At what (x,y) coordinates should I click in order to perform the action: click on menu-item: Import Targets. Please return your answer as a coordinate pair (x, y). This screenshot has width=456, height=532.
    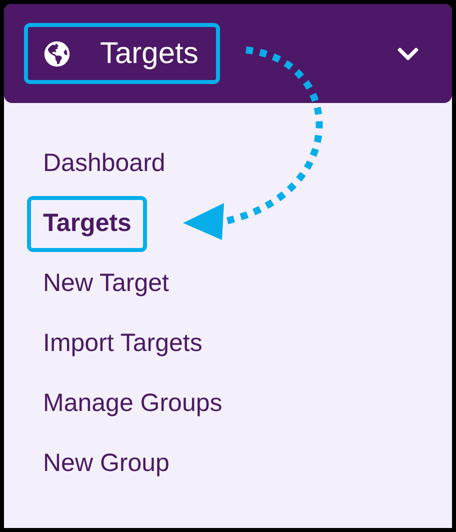
    Looking at the image, I should click on (122, 344).